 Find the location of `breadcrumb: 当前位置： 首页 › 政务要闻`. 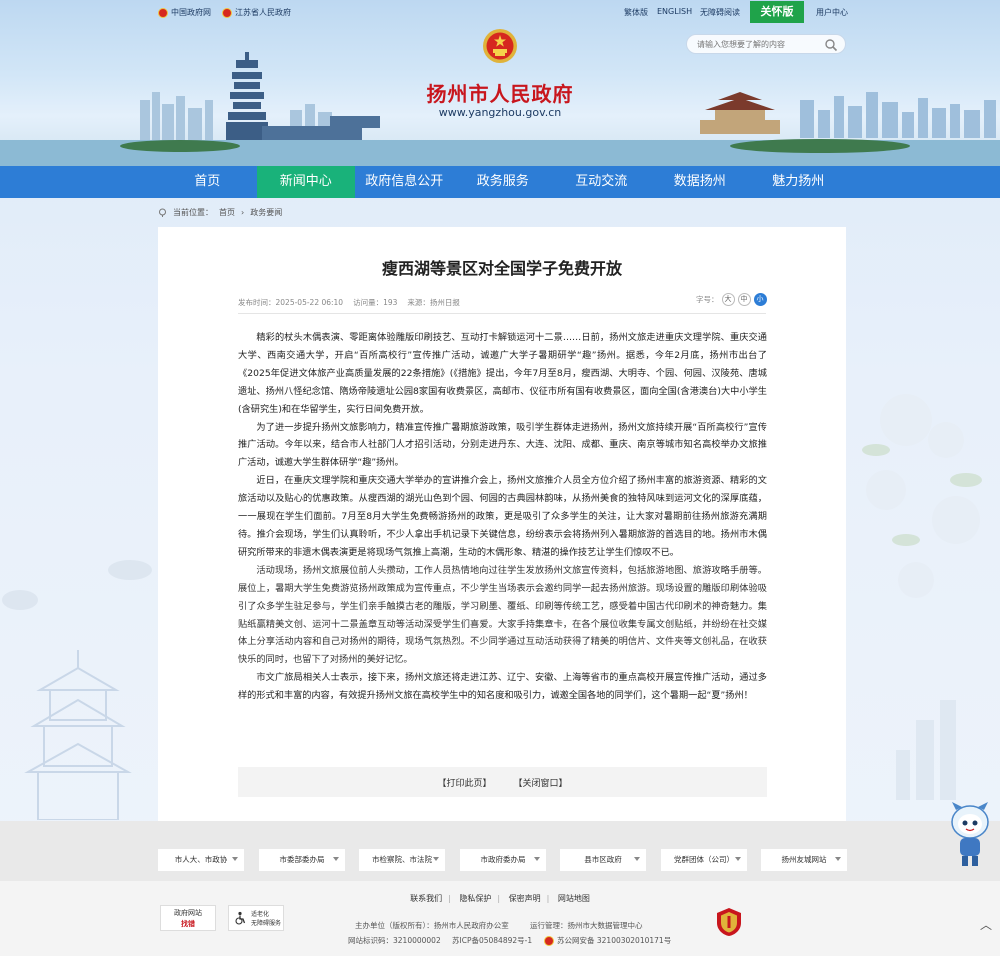

breadcrumb: 当前位置： 首页 › 政务要闻 is located at coordinates (220, 212).